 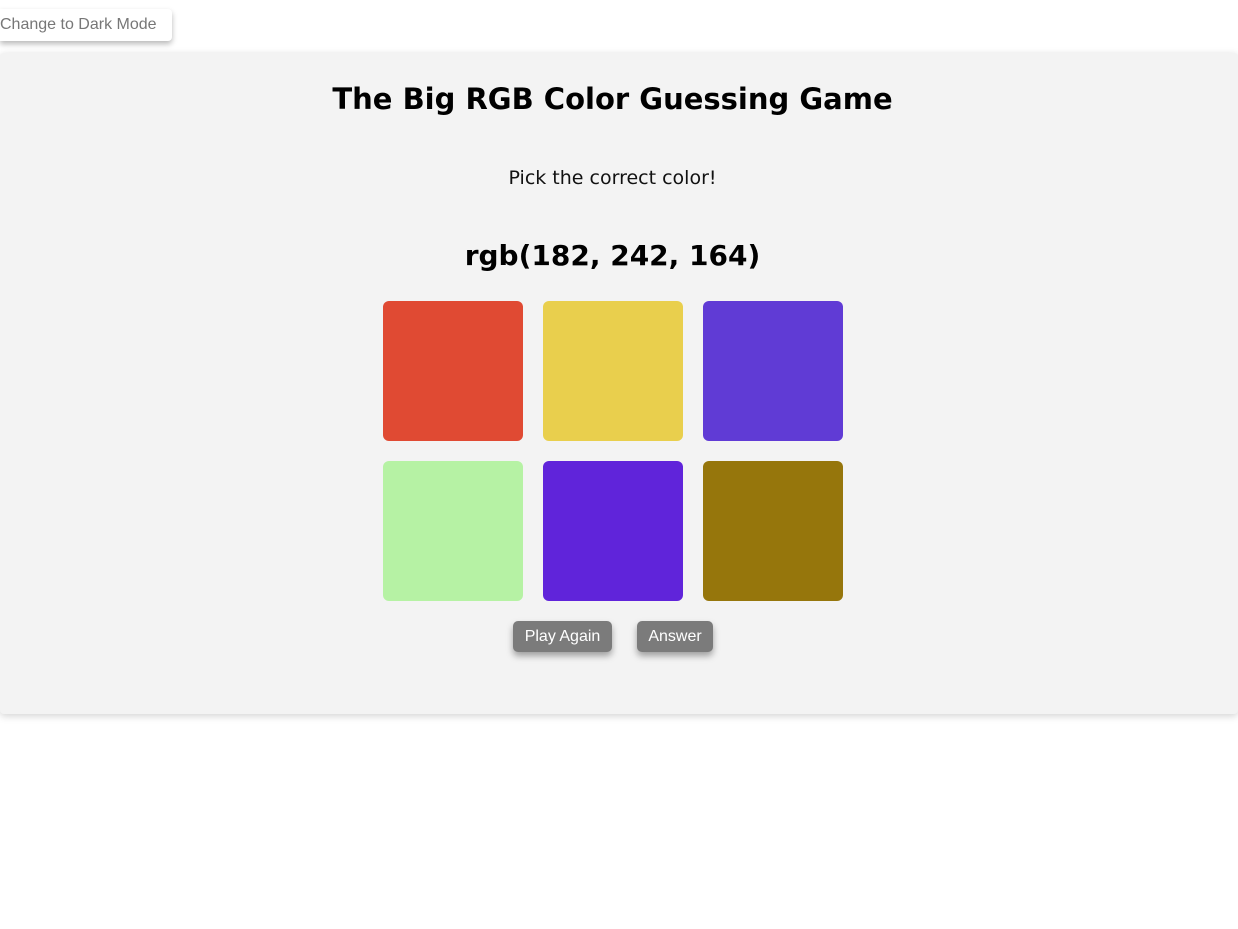 I want to click on color-swatch-grid, so click(x=613, y=451).